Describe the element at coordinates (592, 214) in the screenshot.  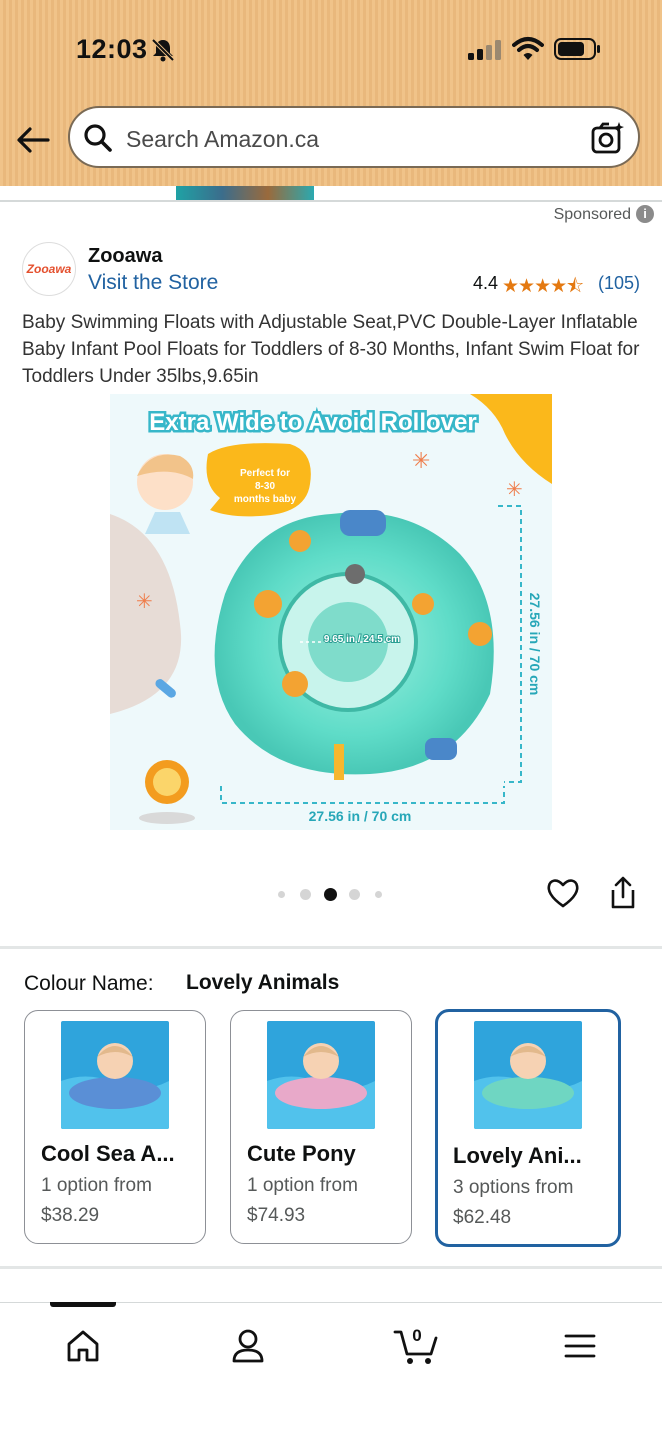
I see `sponsored-label: Sponsored` at that location.